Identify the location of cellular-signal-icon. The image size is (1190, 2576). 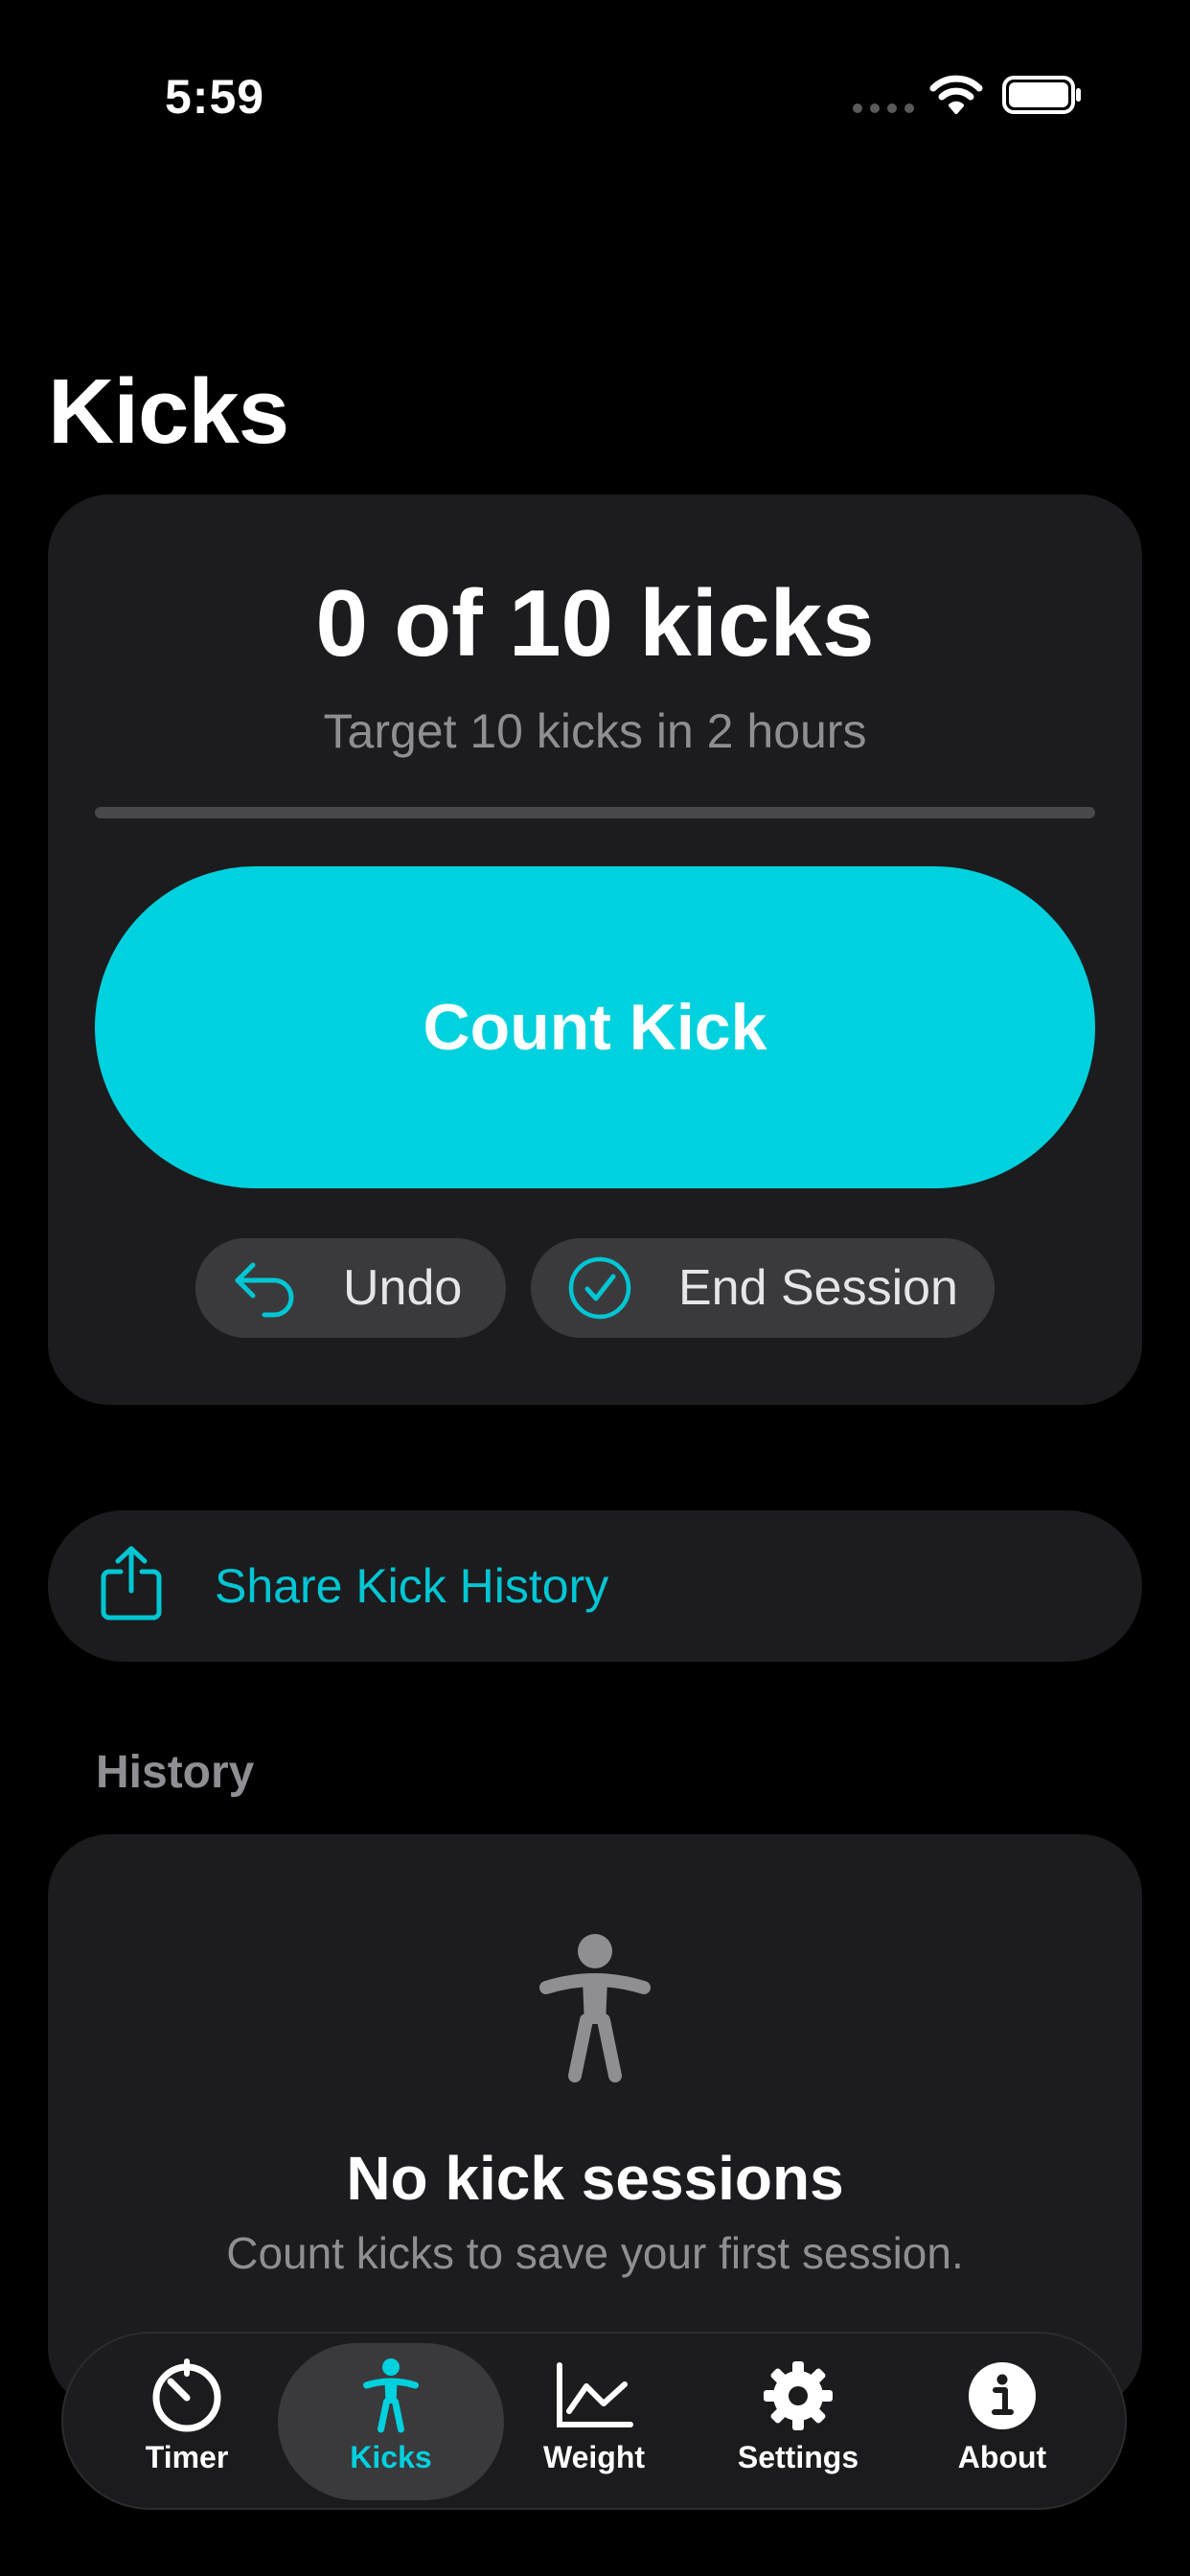
(884, 108).